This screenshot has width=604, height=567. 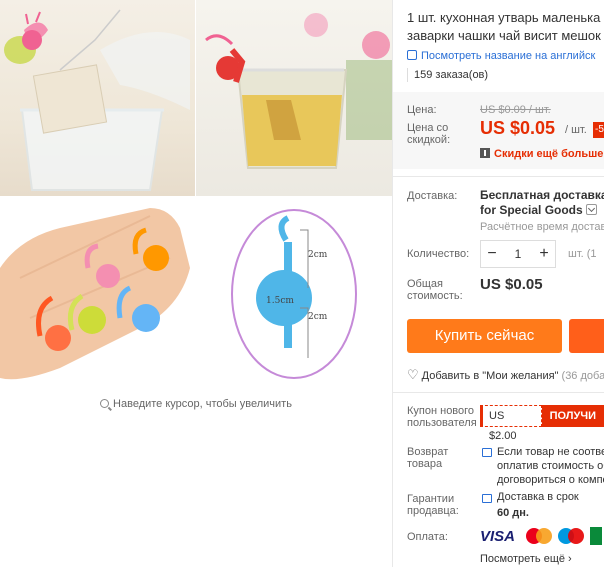 I want to click on delivery-guarantee-icon, so click(x=487, y=498).